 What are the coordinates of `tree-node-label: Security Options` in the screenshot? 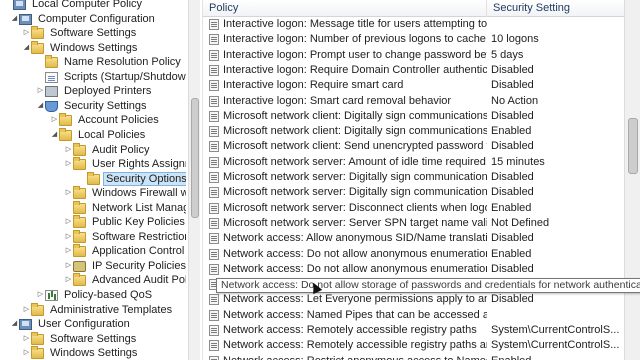 It's located at (144, 178).